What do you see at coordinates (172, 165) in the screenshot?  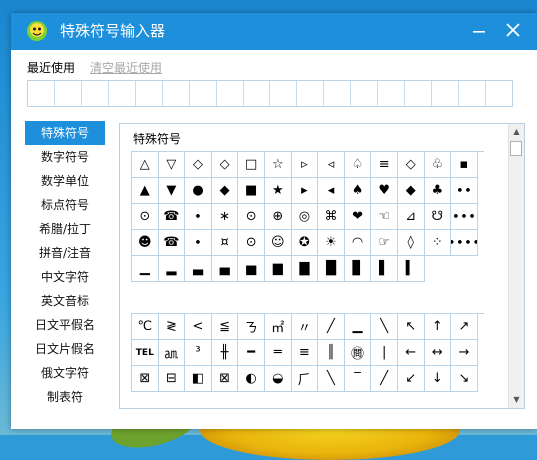 I see `symbol-cell: ▽` at bounding box center [172, 165].